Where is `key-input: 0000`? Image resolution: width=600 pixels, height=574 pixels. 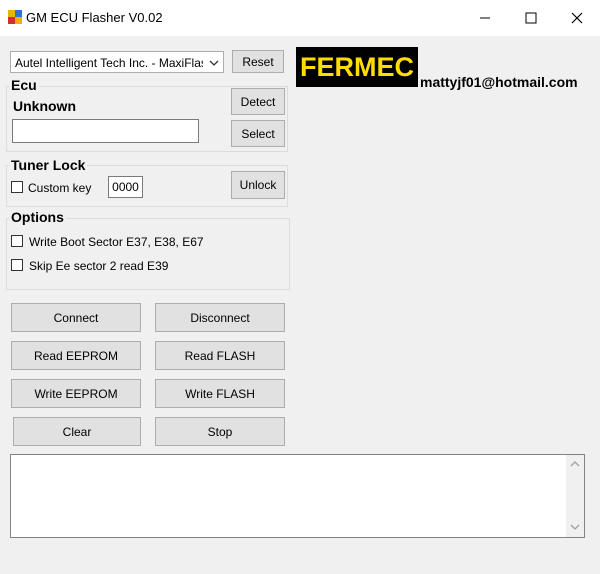 key-input: 0000 is located at coordinates (125, 187).